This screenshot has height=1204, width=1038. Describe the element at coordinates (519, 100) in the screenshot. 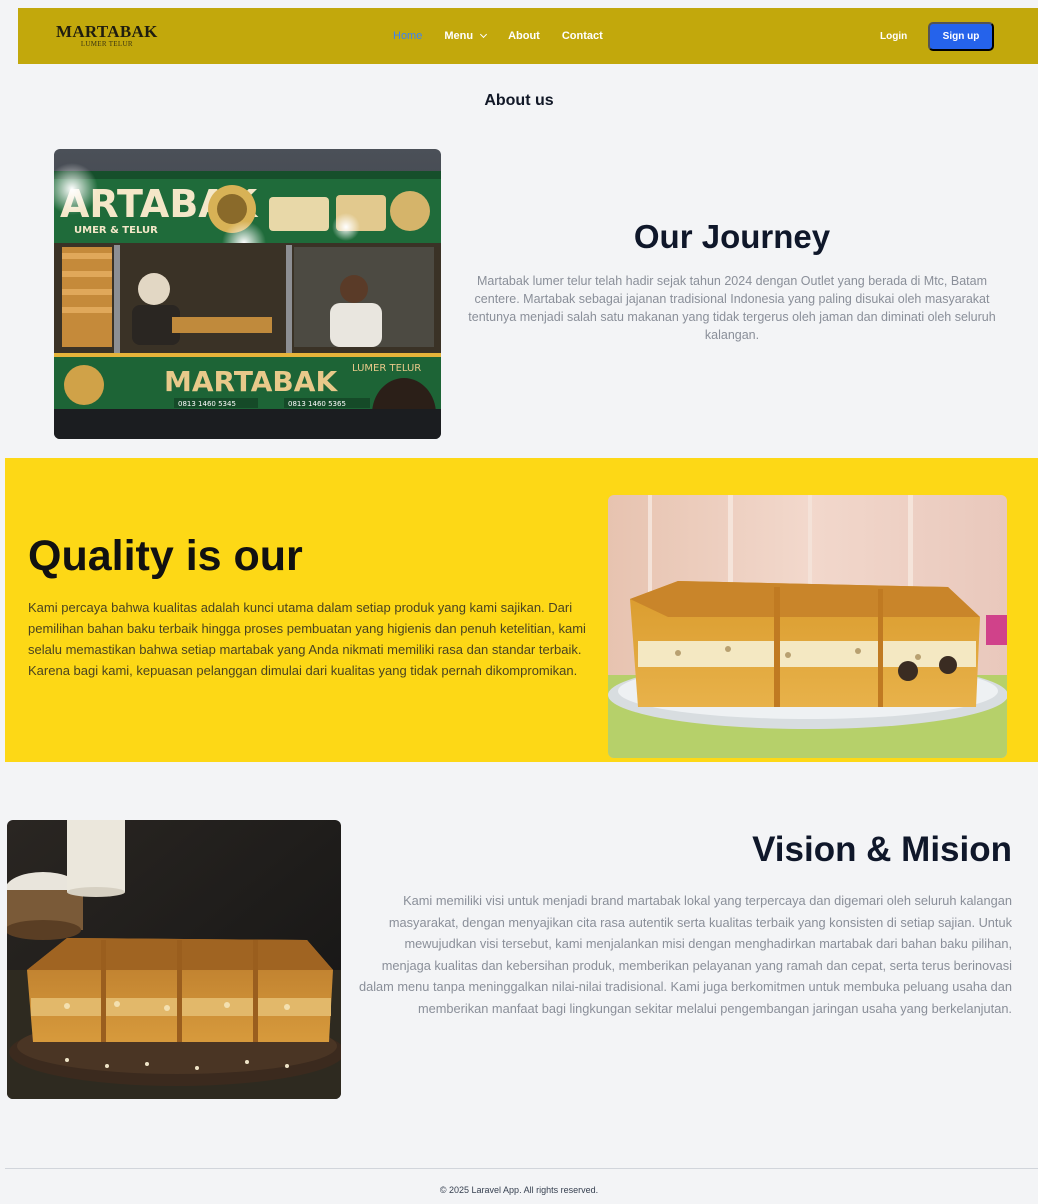

I see `page-title: About us` at that location.